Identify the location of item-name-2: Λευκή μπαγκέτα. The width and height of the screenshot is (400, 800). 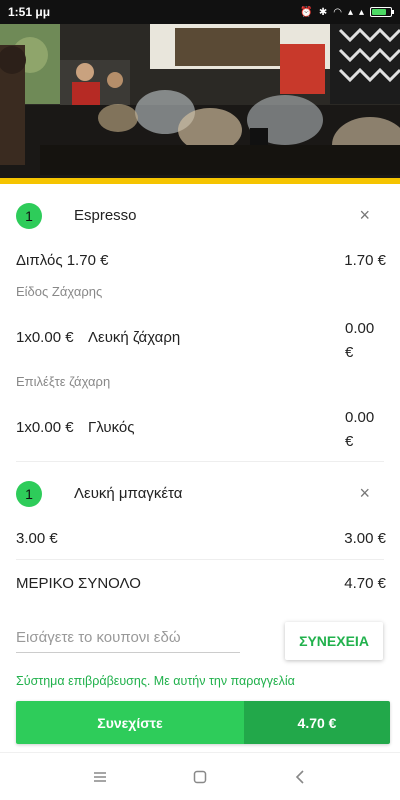
(128, 493).